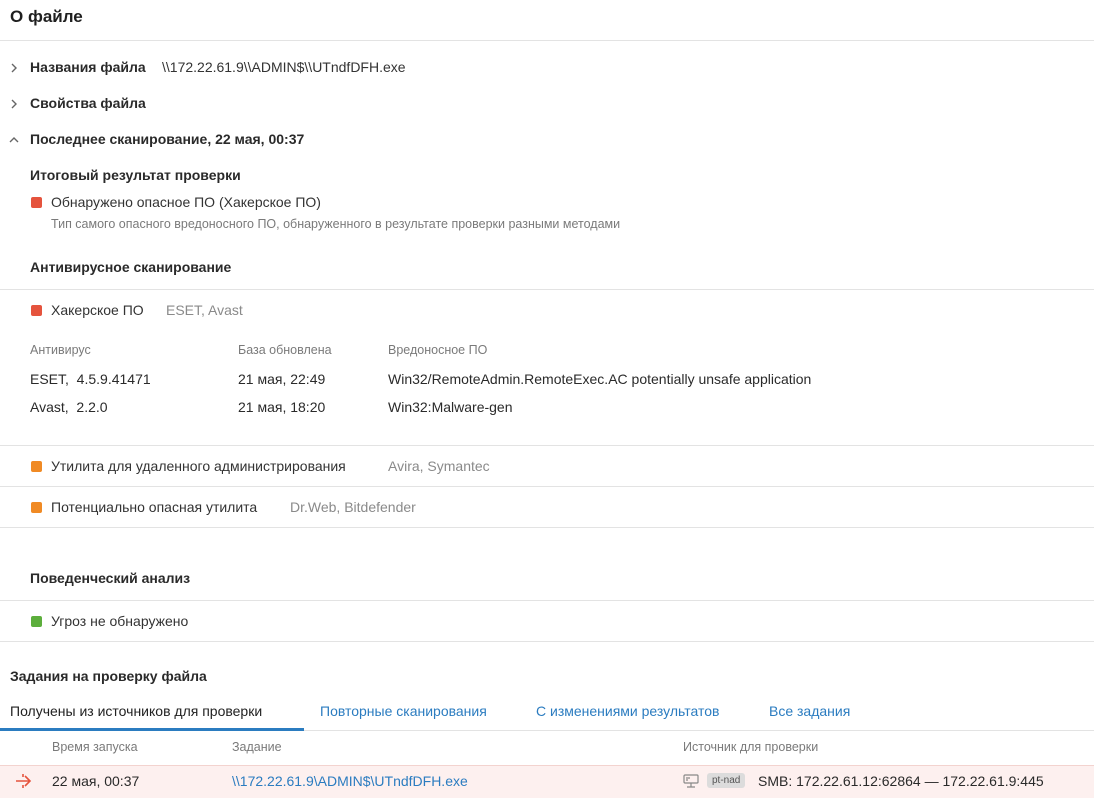 This screenshot has width=1094, height=807. I want to click on page-title: О файле, so click(46, 16).